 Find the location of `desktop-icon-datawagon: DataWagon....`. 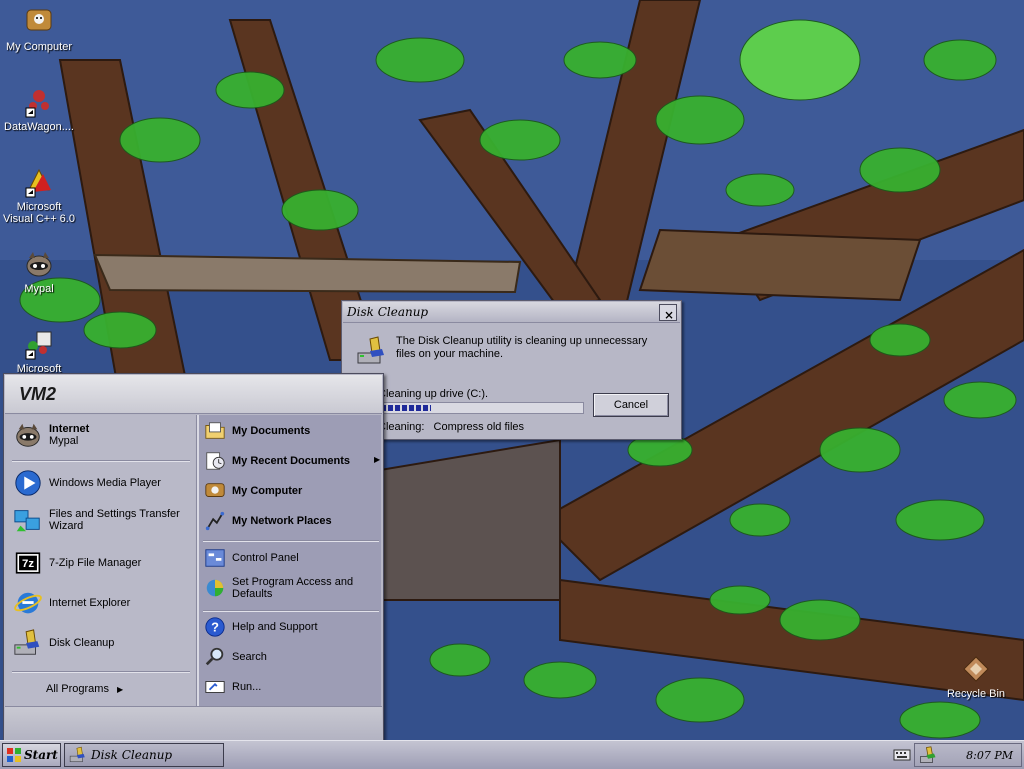

desktop-icon-datawagon: DataWagon.... is located at coordinates (39, 109).